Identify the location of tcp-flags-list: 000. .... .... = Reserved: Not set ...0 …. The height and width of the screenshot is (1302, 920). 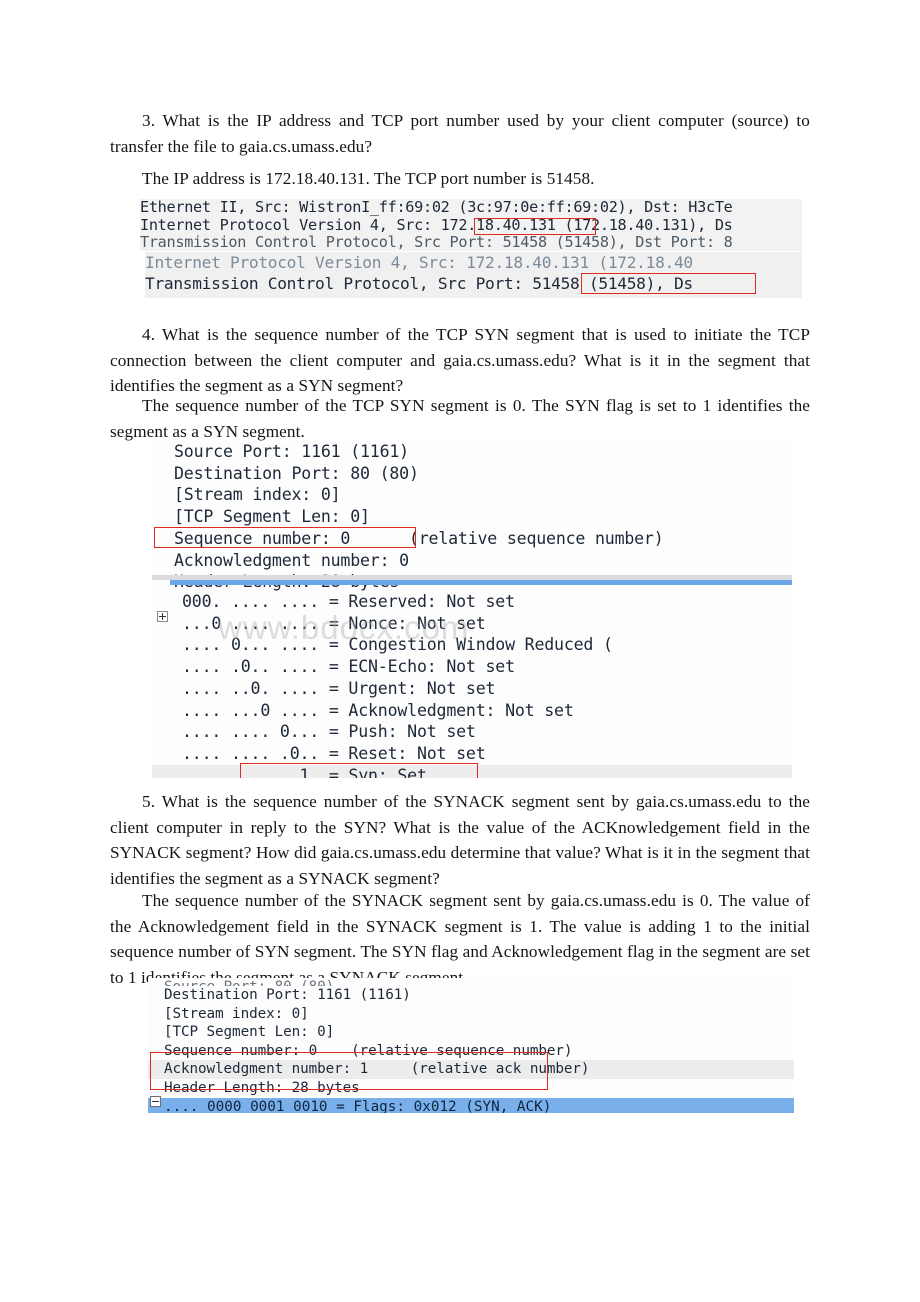
(472, 684).